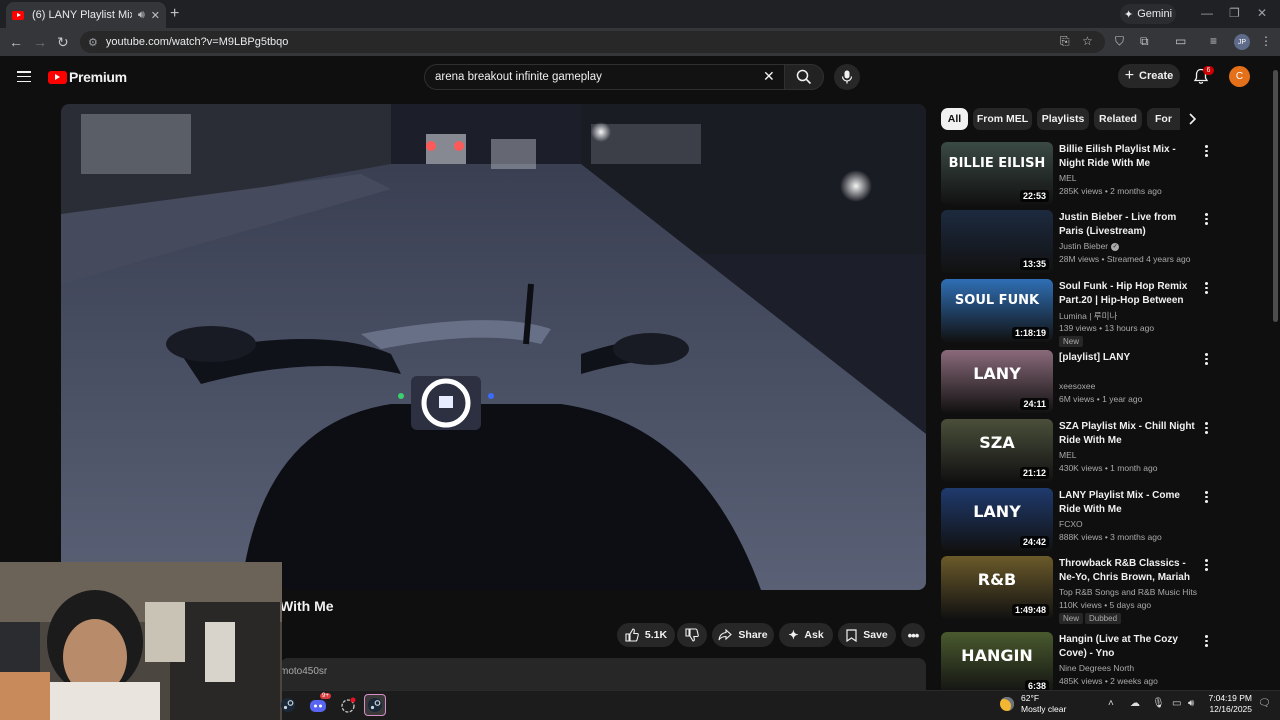 The image size is (1280, 720). What do you see at coordinates (1207, 13) in the screenshot?
I see `minimize-icon: —` at bounding box center [1207, 13].